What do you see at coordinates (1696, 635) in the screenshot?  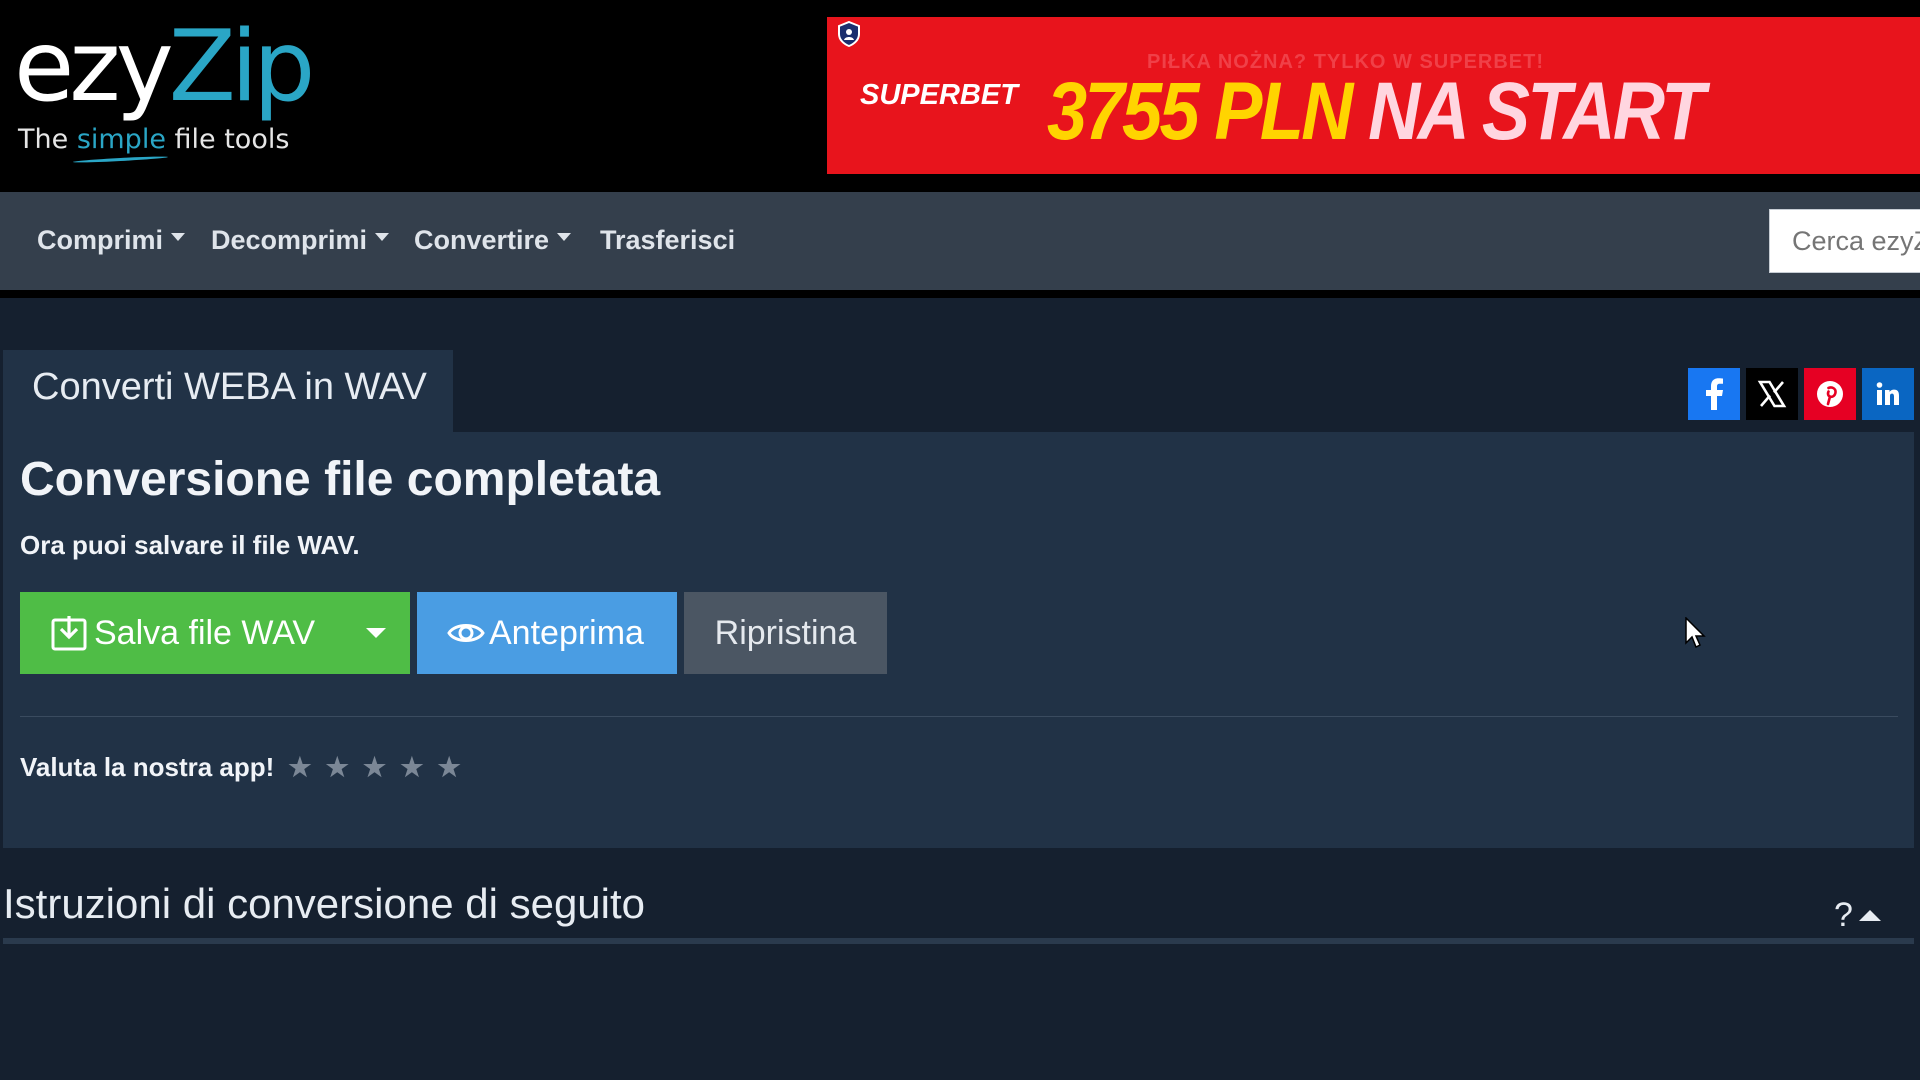 I see `mouse-cursor-icon` at bounding box center [1696, 635].